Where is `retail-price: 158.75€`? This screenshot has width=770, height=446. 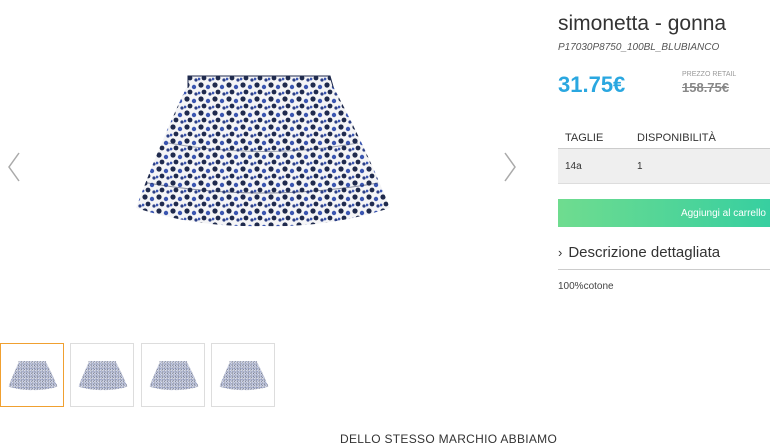 retail-price: 158.75€ is located at coordinates (705, 87).